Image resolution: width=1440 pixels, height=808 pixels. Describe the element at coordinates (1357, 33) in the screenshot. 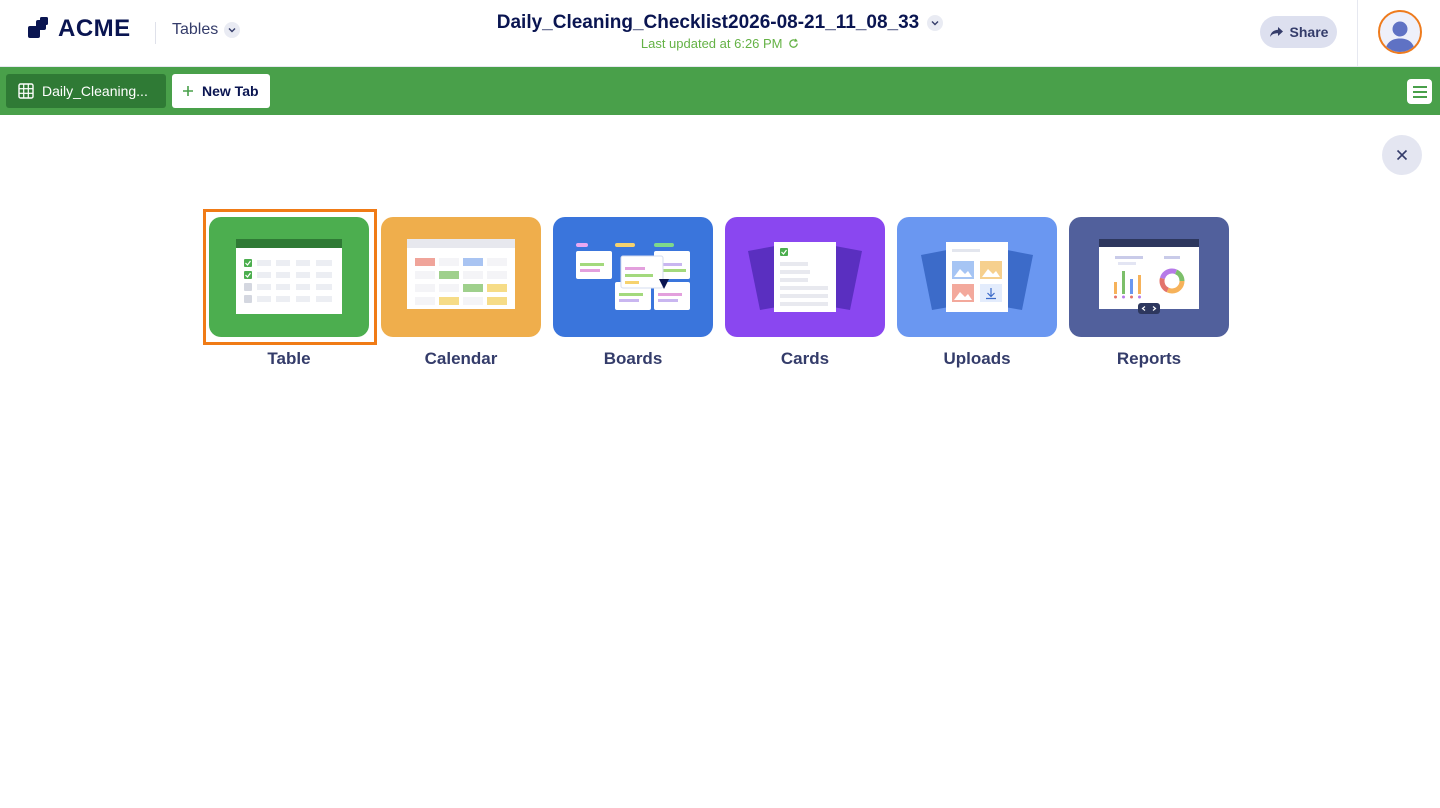

I see `header-divider-right` at that location.